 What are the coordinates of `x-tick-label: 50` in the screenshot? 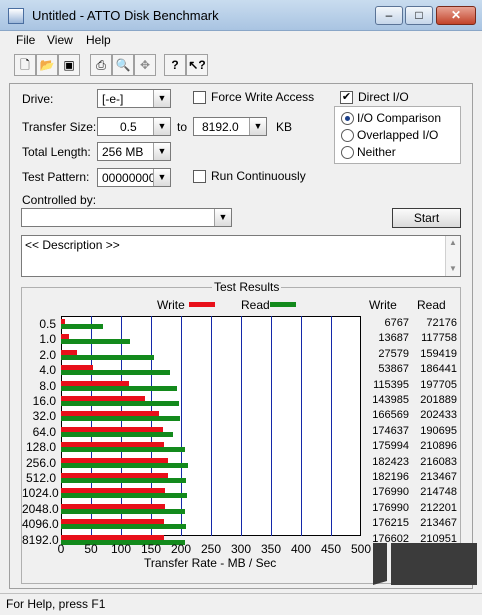 It's located at (91, 549).